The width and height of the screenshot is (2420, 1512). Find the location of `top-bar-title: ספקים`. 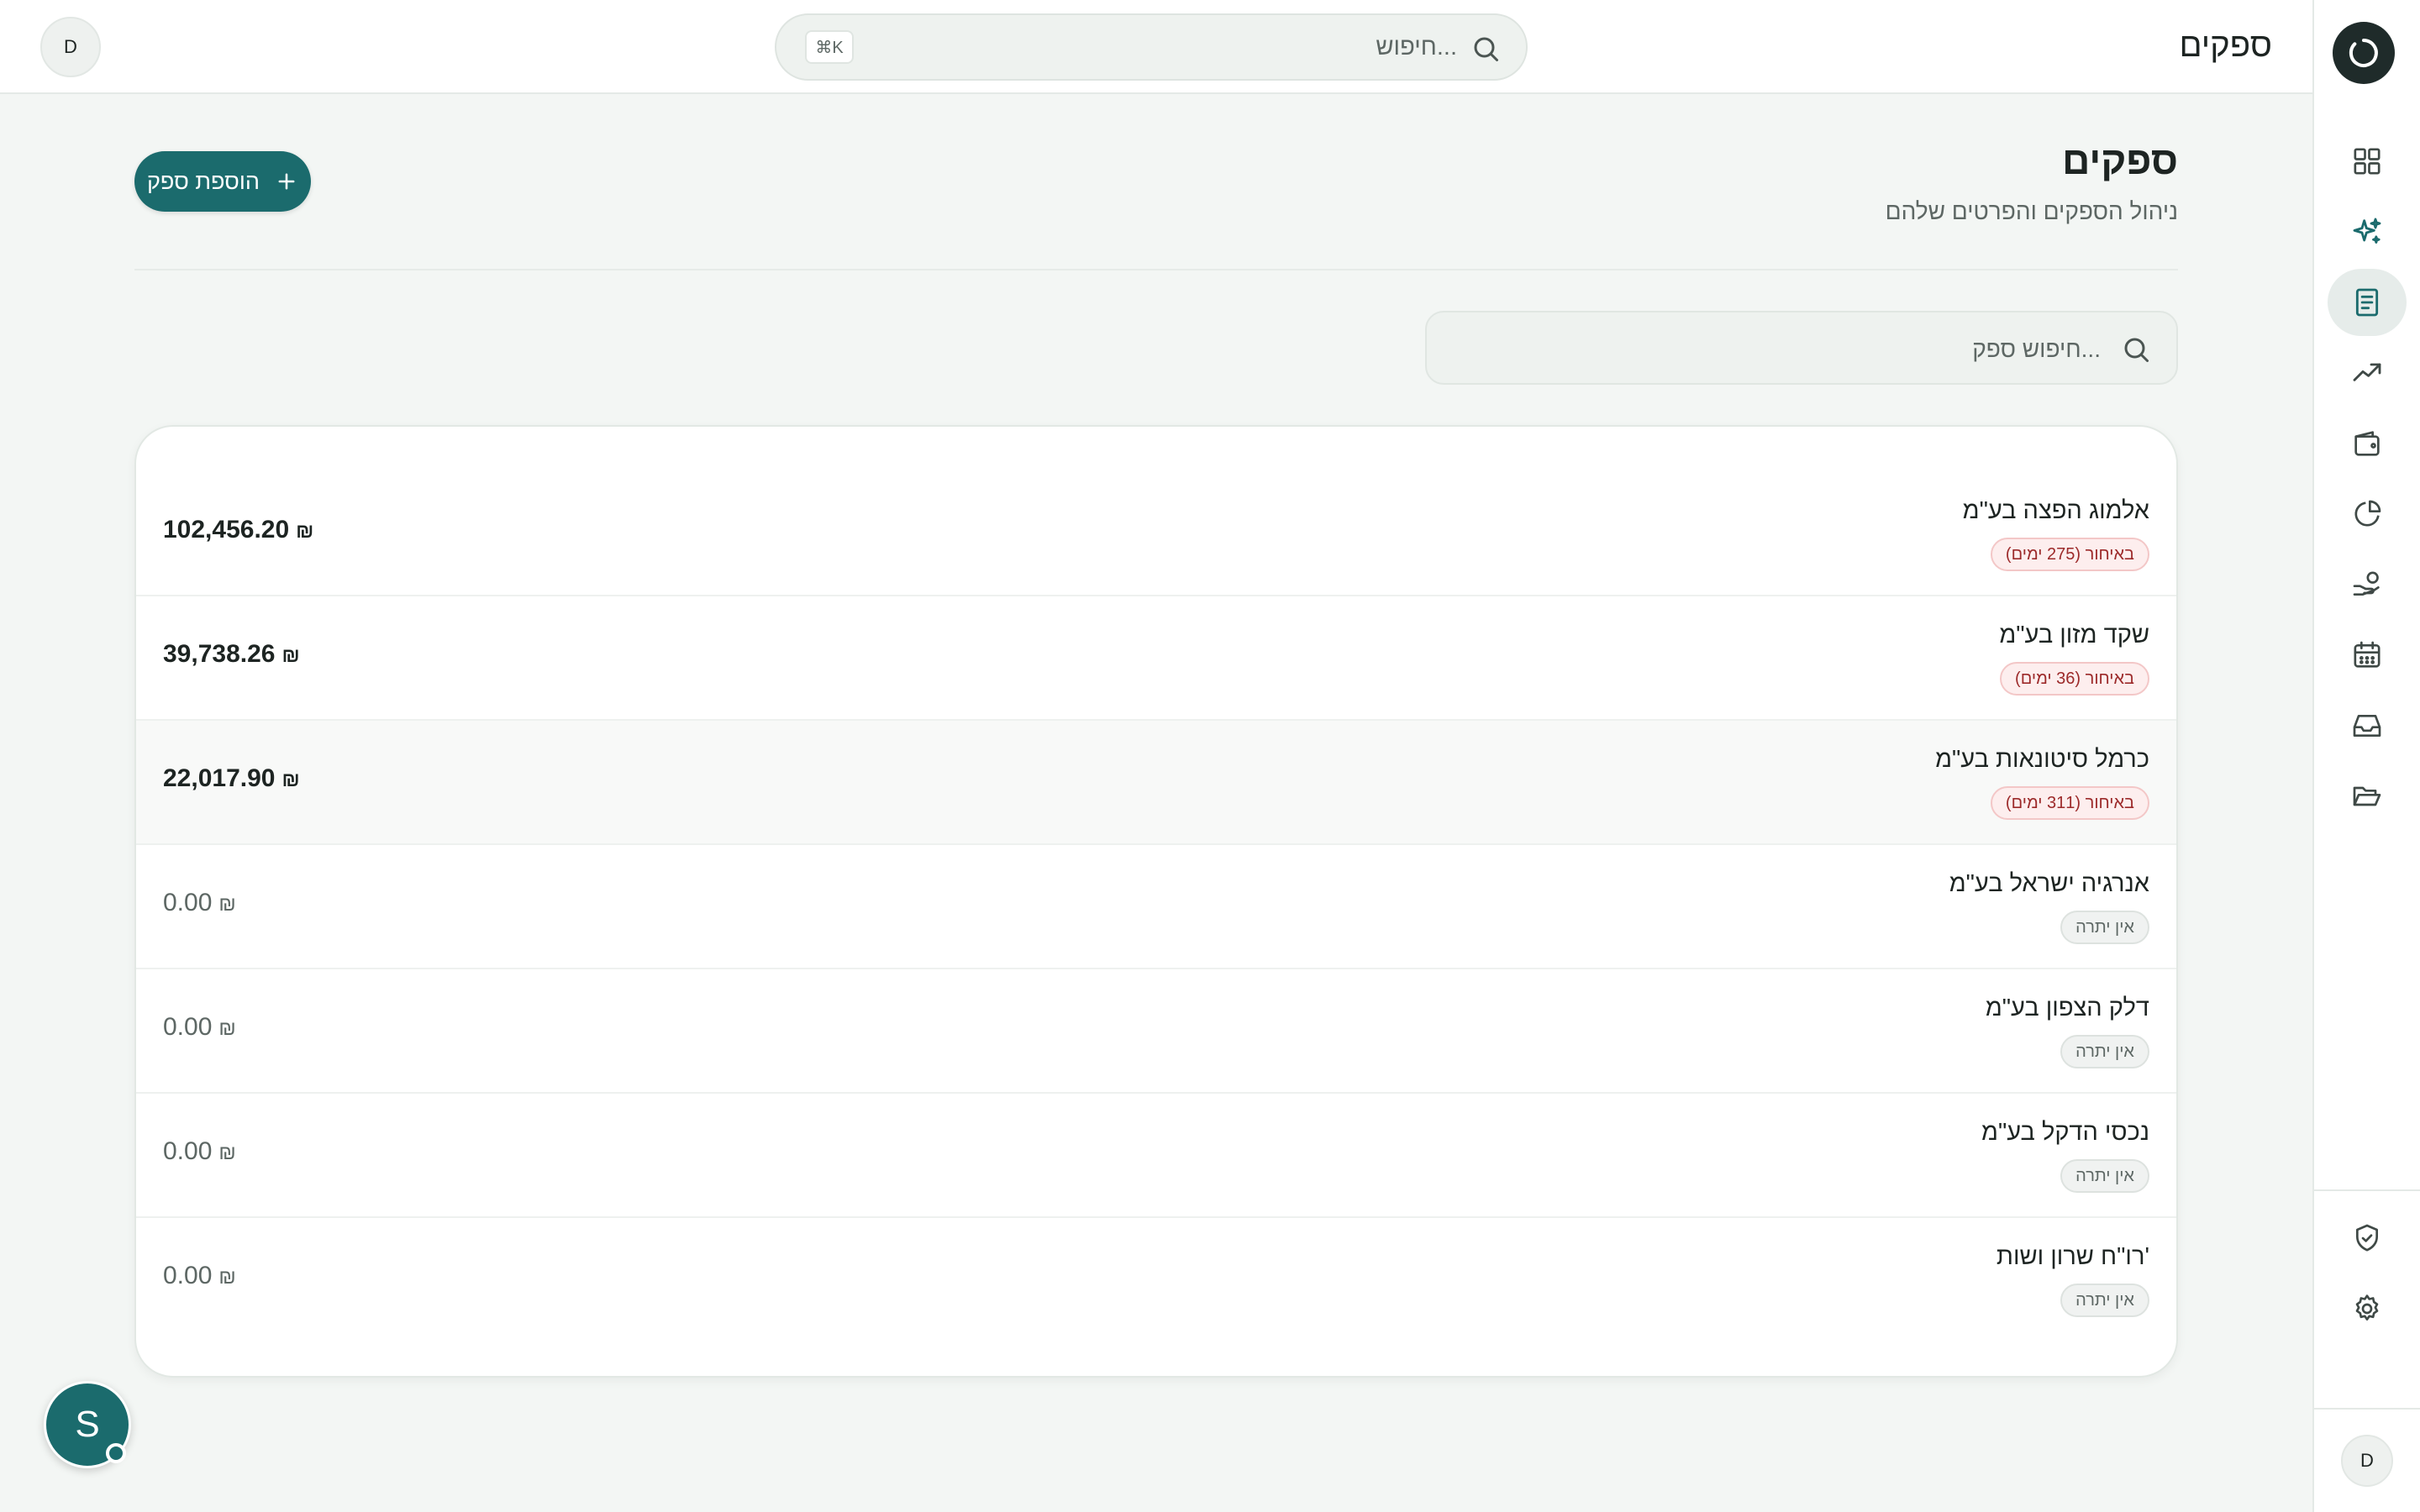

top-bar-title: ספקים is located at coordinates (2225, 45).